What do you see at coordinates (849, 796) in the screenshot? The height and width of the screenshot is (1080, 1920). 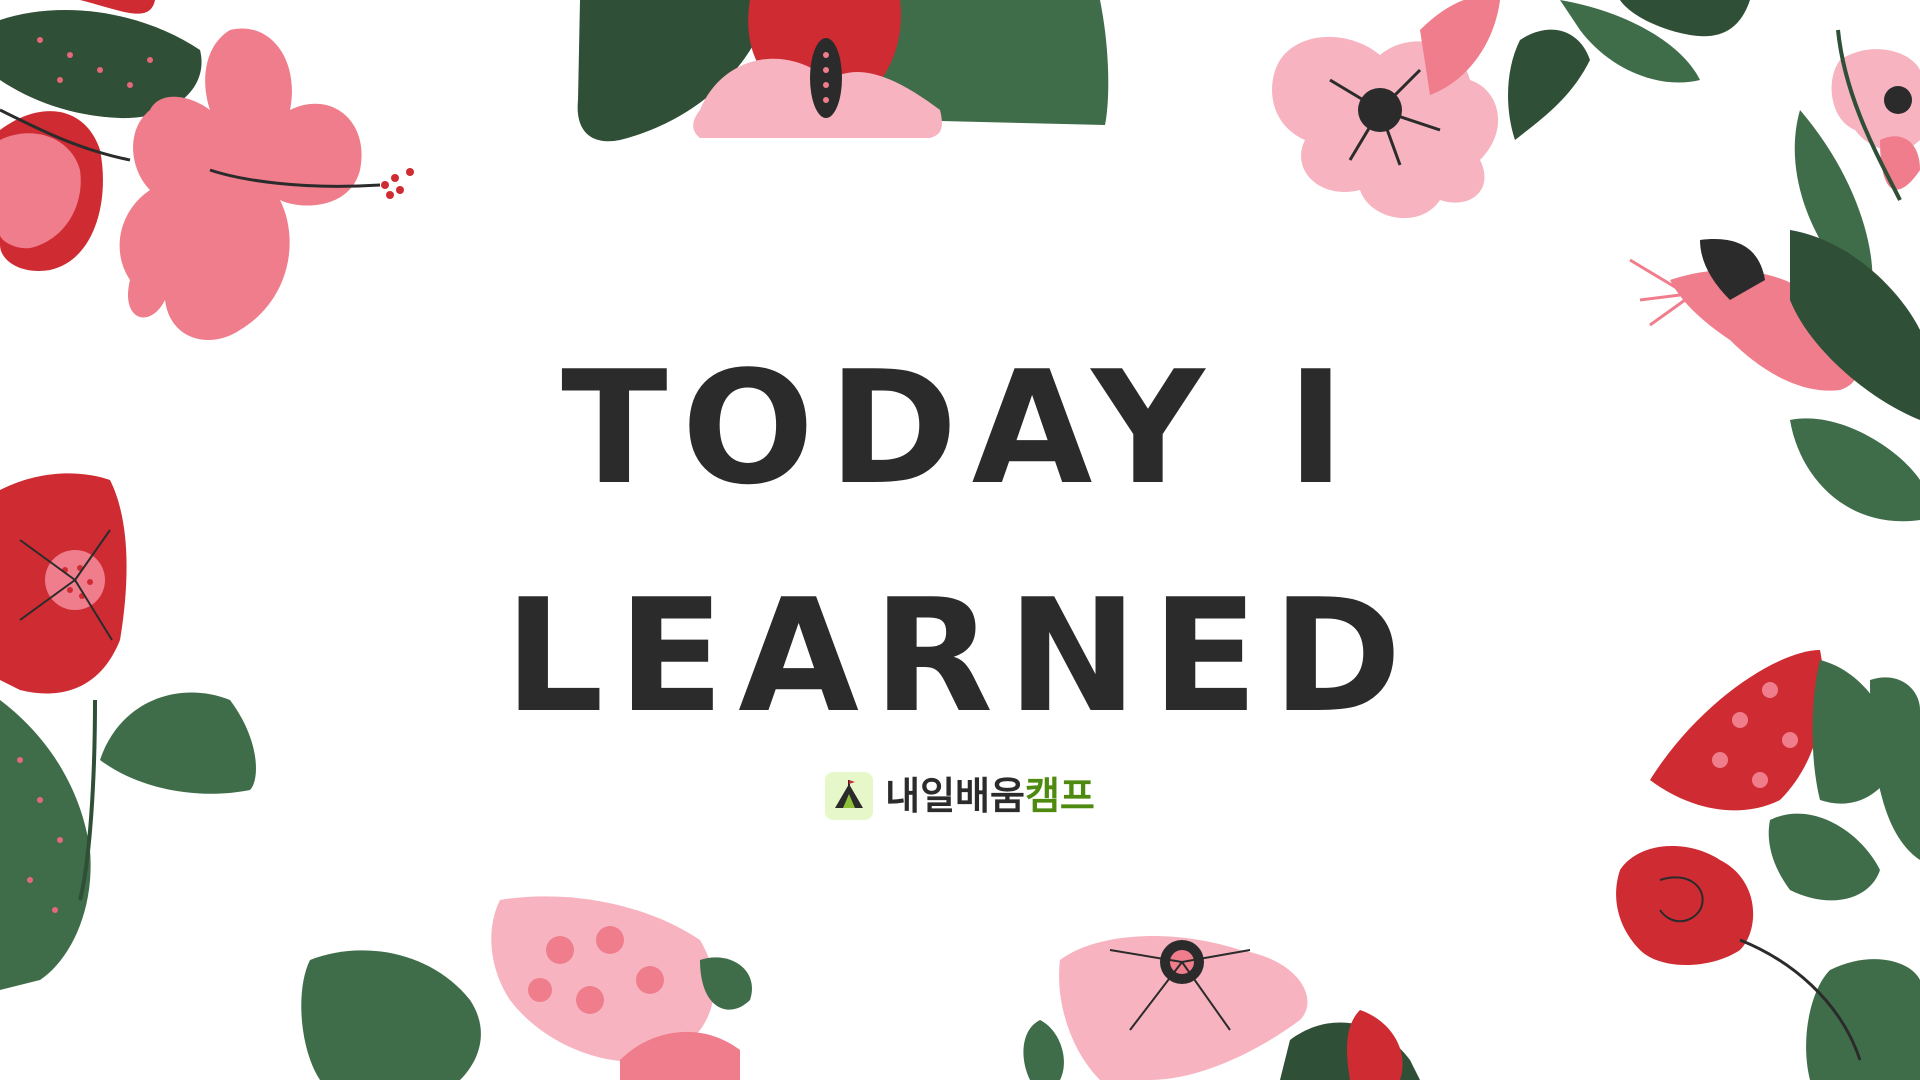 I see `tent-icon` at bounding box center [849, 796].